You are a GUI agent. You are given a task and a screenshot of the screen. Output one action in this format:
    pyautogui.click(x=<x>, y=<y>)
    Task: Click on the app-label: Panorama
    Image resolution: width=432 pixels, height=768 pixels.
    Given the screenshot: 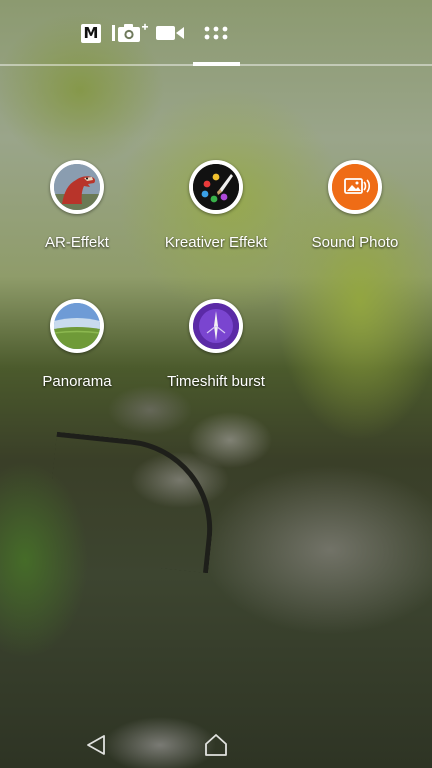 What is the action you would take?
    pyautogui.click(x=77, y=381)
    